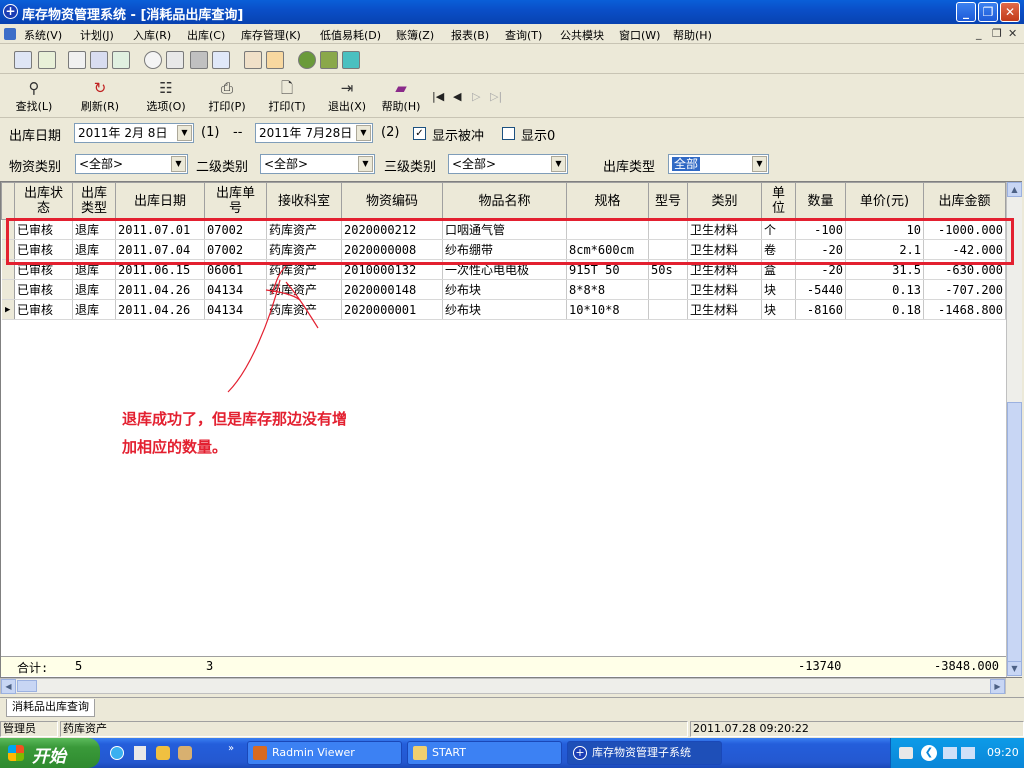  What do you see at coordinates (820, 289) in the screenshot?
I see `cell-qty: -5440` at bounding box center [820, 289].